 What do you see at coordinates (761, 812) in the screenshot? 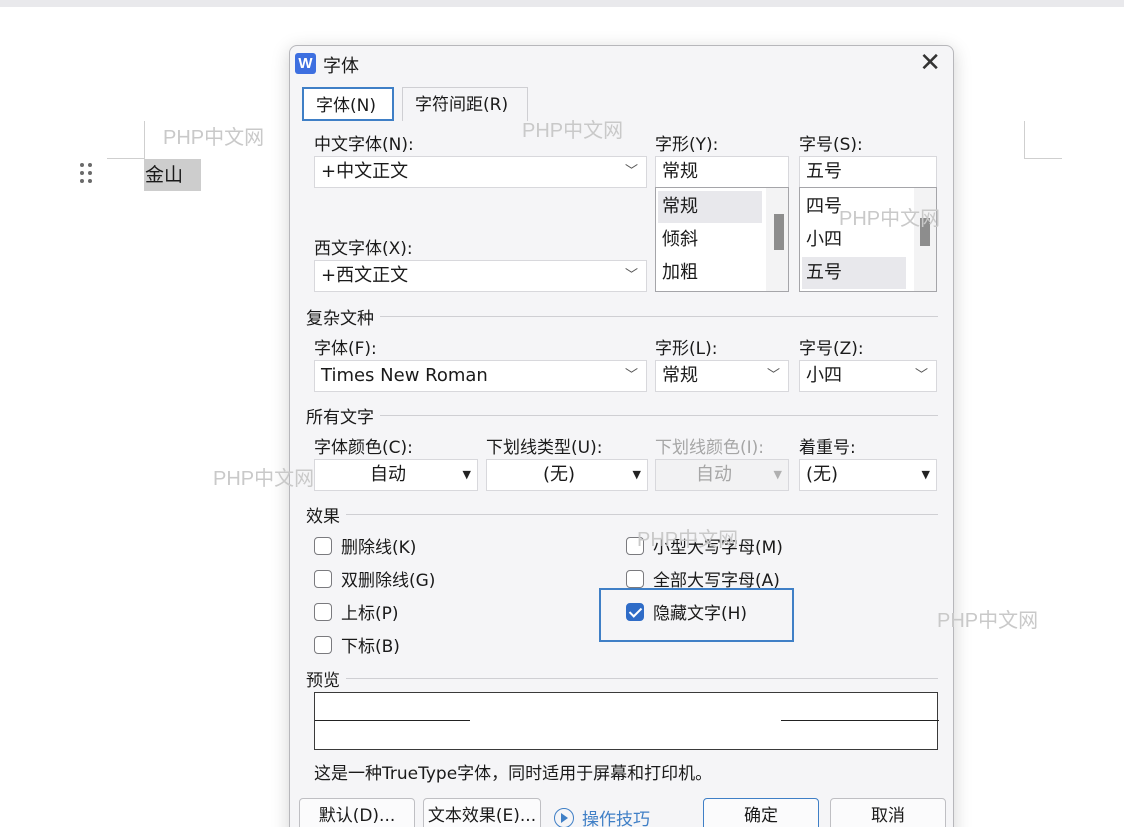
I see `ok-button: 确定` at bounding box center [761, 812].